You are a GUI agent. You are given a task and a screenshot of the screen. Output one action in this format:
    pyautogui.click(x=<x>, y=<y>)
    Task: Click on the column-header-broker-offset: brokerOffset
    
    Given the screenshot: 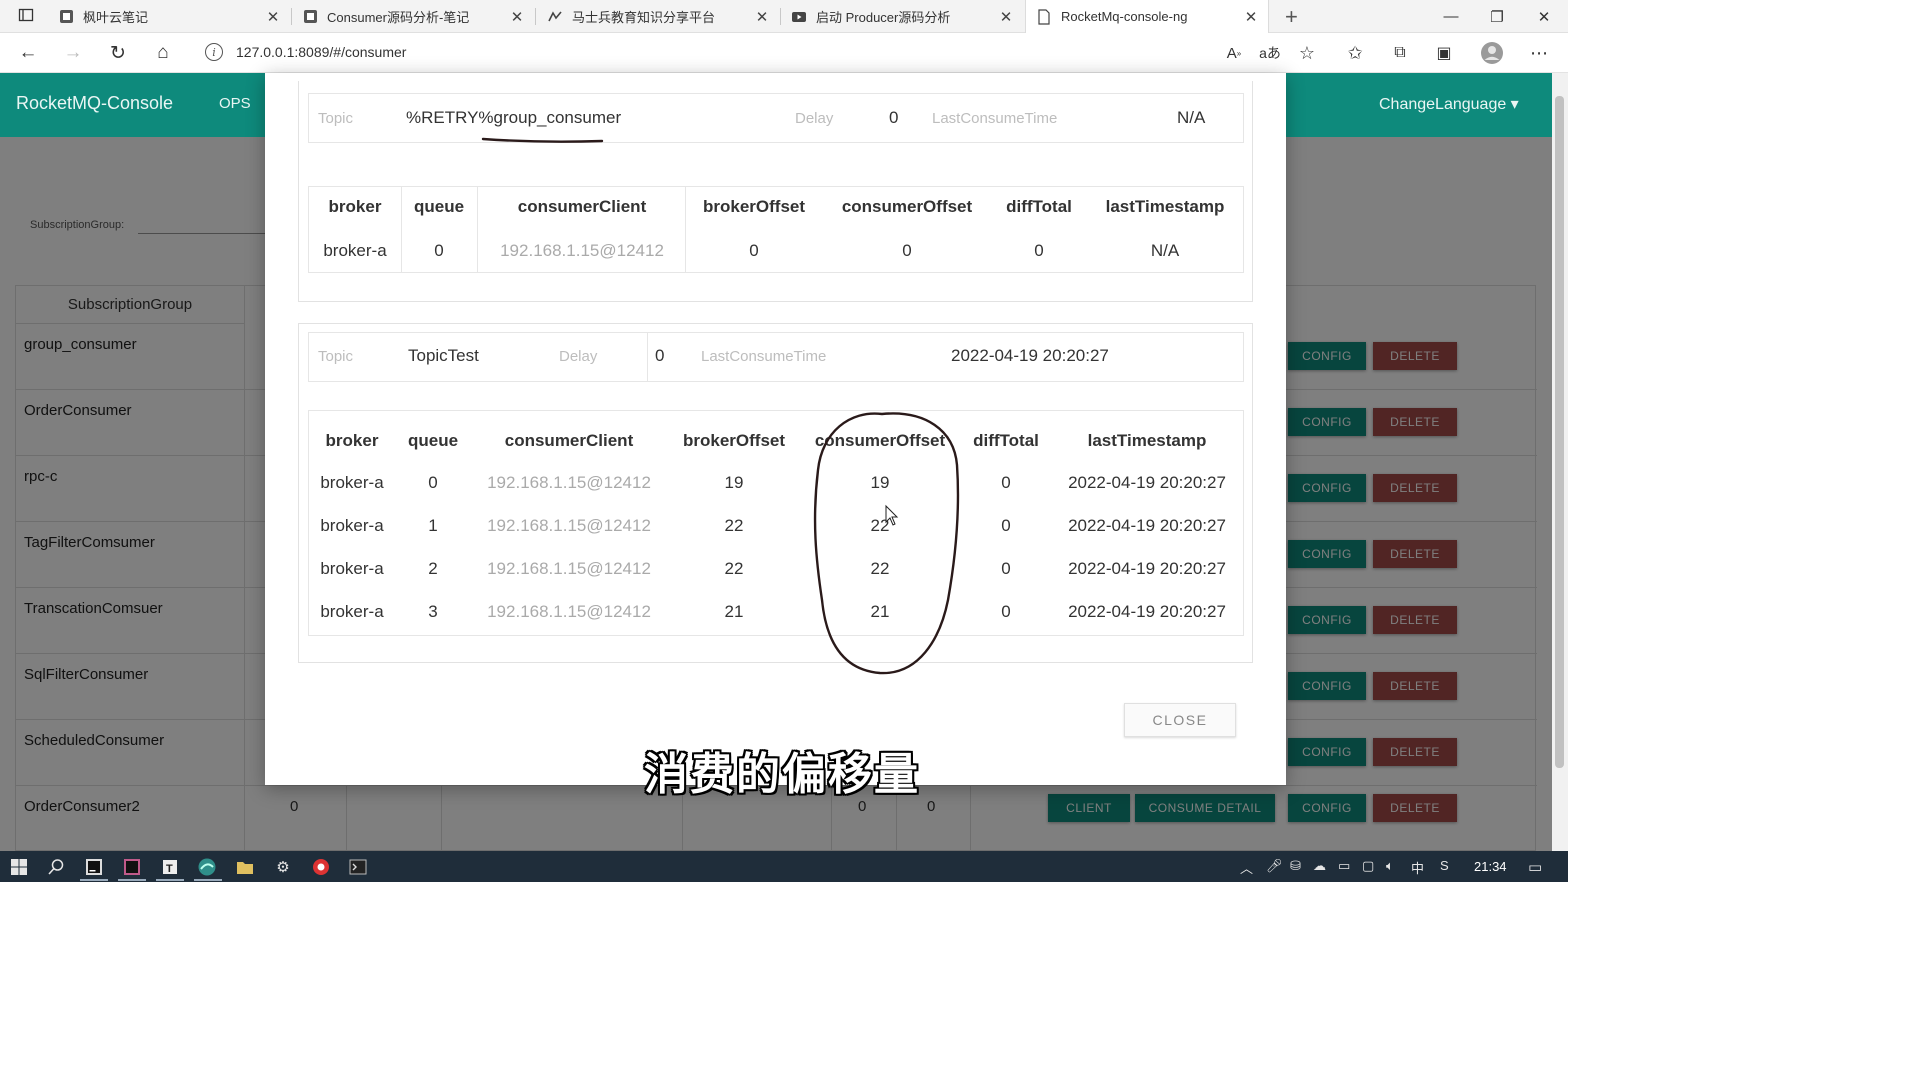 What is the action you would take?
    pyautogui.click(x=734, y=440)
    